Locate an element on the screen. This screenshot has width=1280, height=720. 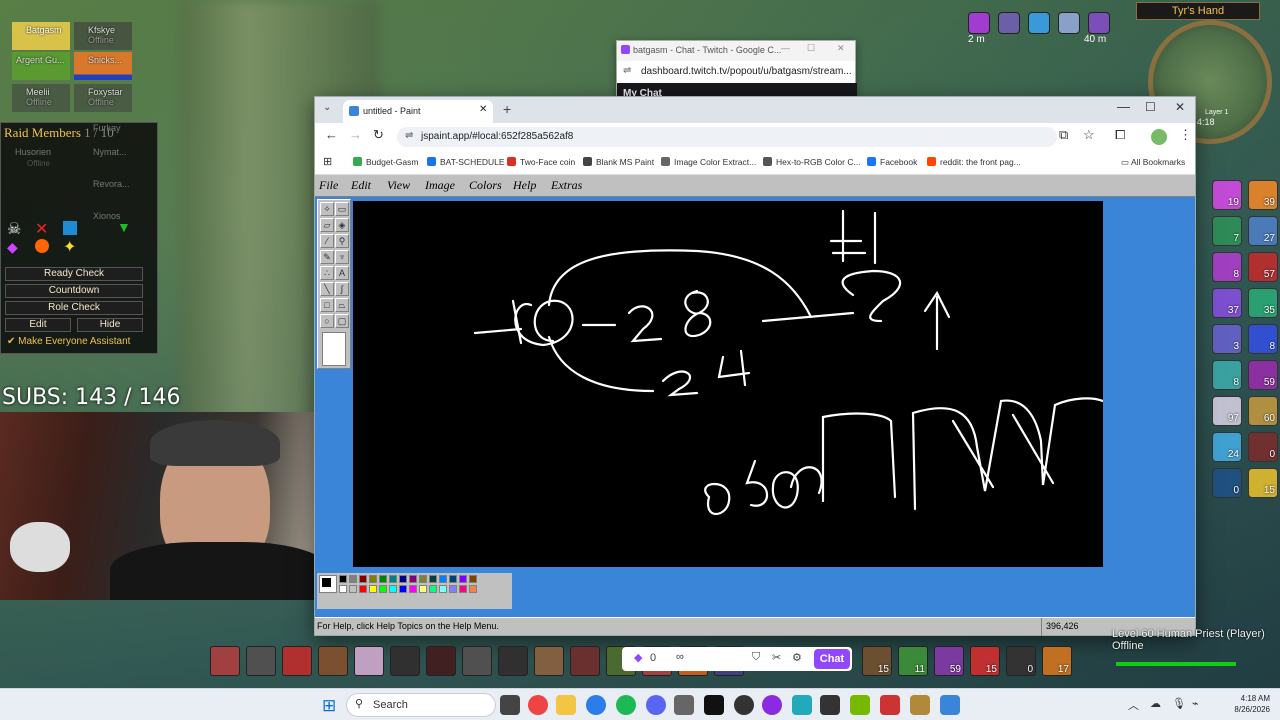
eraser-icon: ▱ is located at coordinates (327, 225).